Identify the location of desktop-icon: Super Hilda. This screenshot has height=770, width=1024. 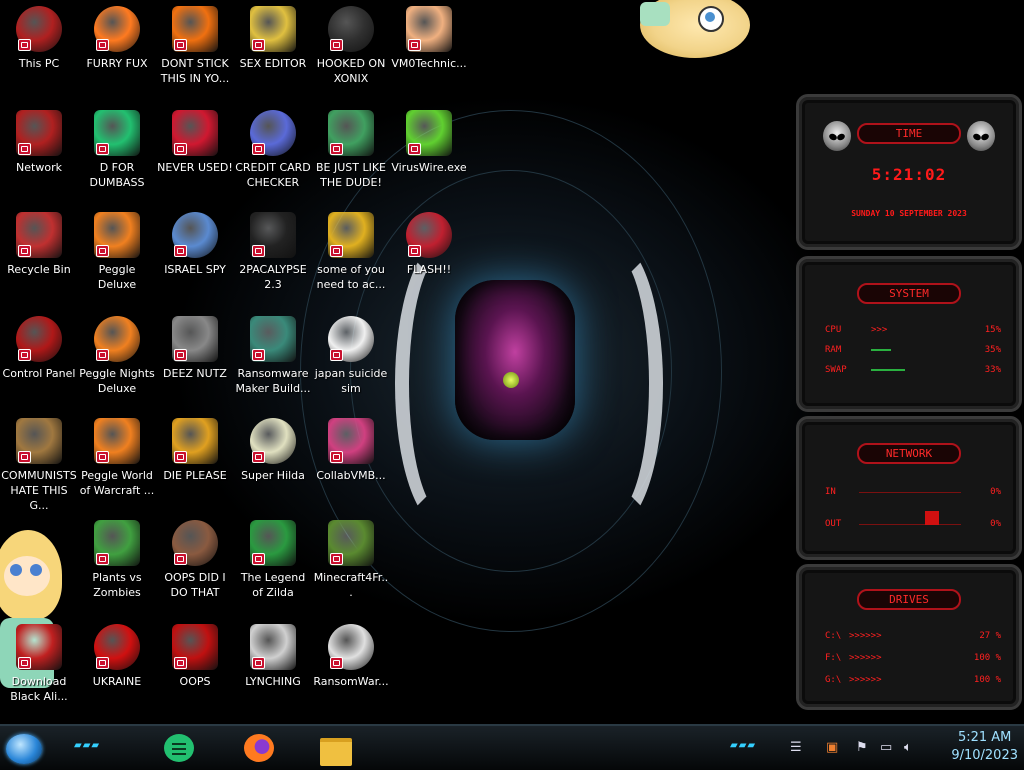
(273, 450).